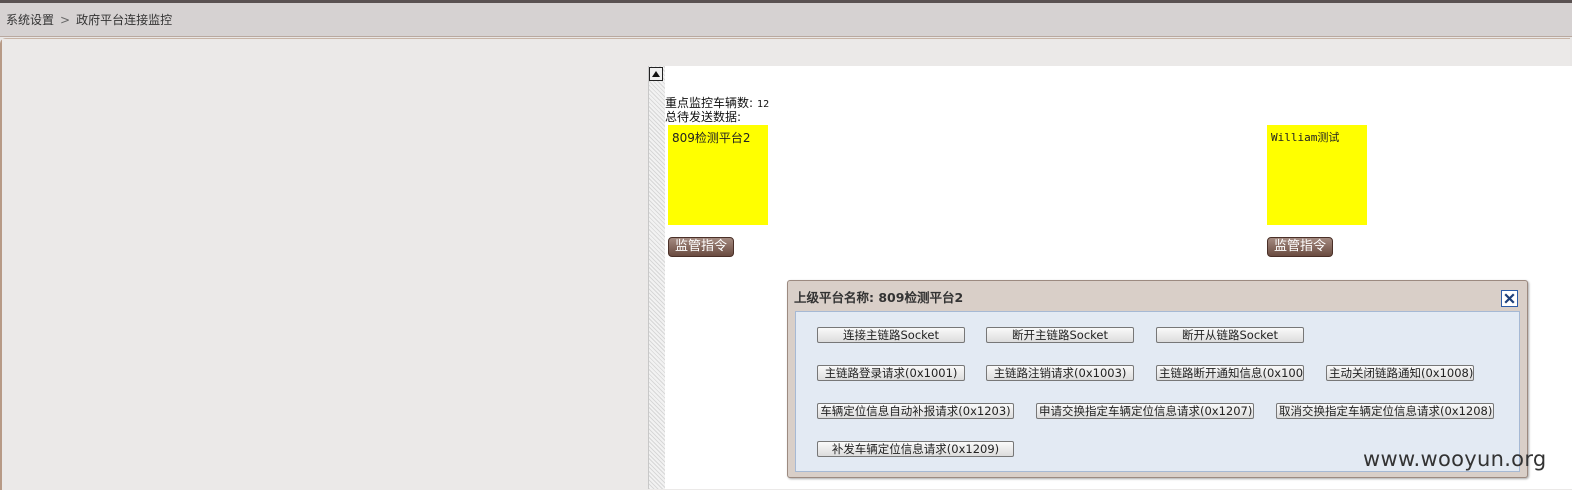  I want to click on monitored-vehicles-row: 重点监控车辆数: 12, so click(717, 104).